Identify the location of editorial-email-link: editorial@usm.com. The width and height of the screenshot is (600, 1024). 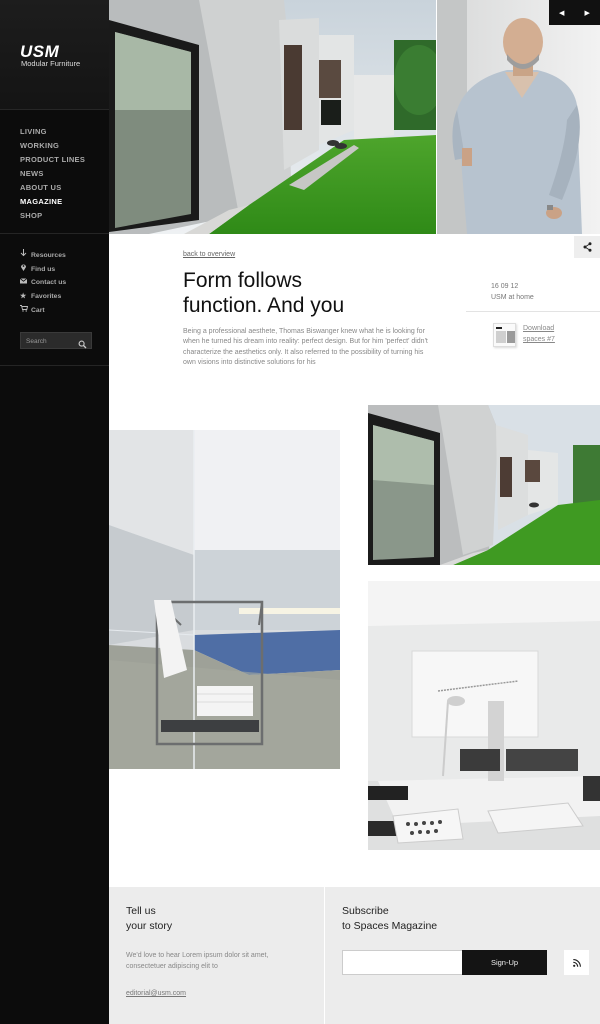
(156, 993).